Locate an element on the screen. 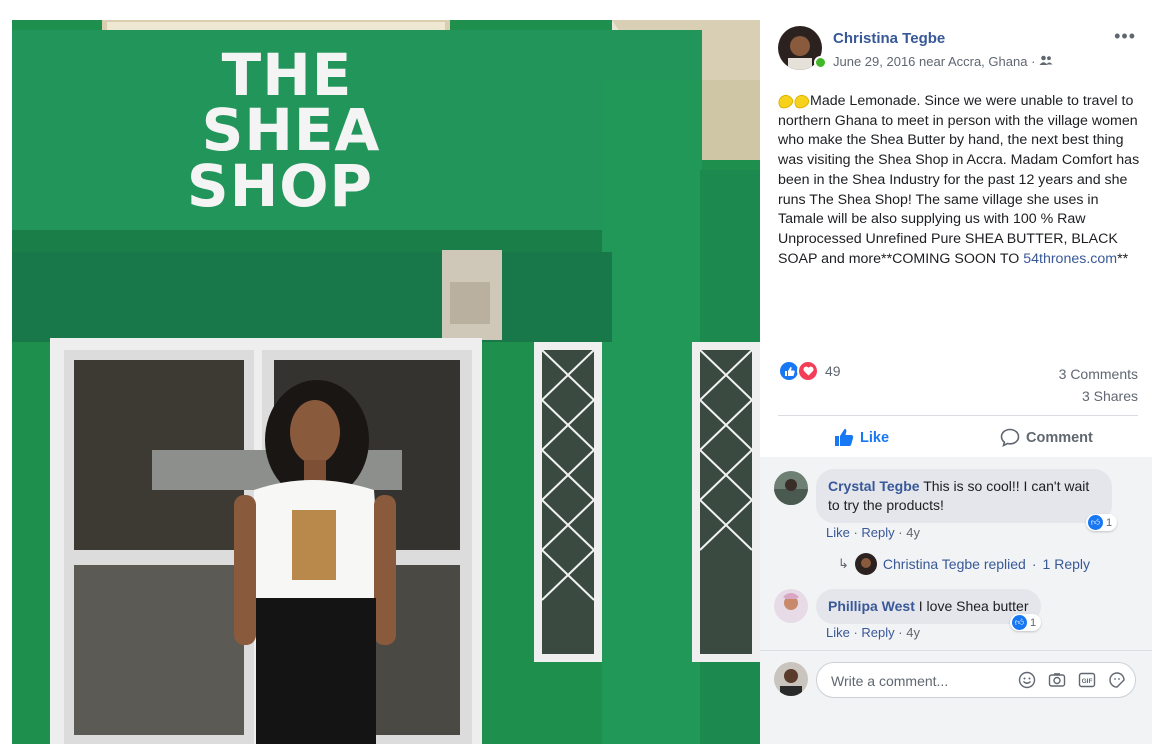 This screenshot has height=752, width=1160. current-user-avatar is located at coordinates (791, 679).